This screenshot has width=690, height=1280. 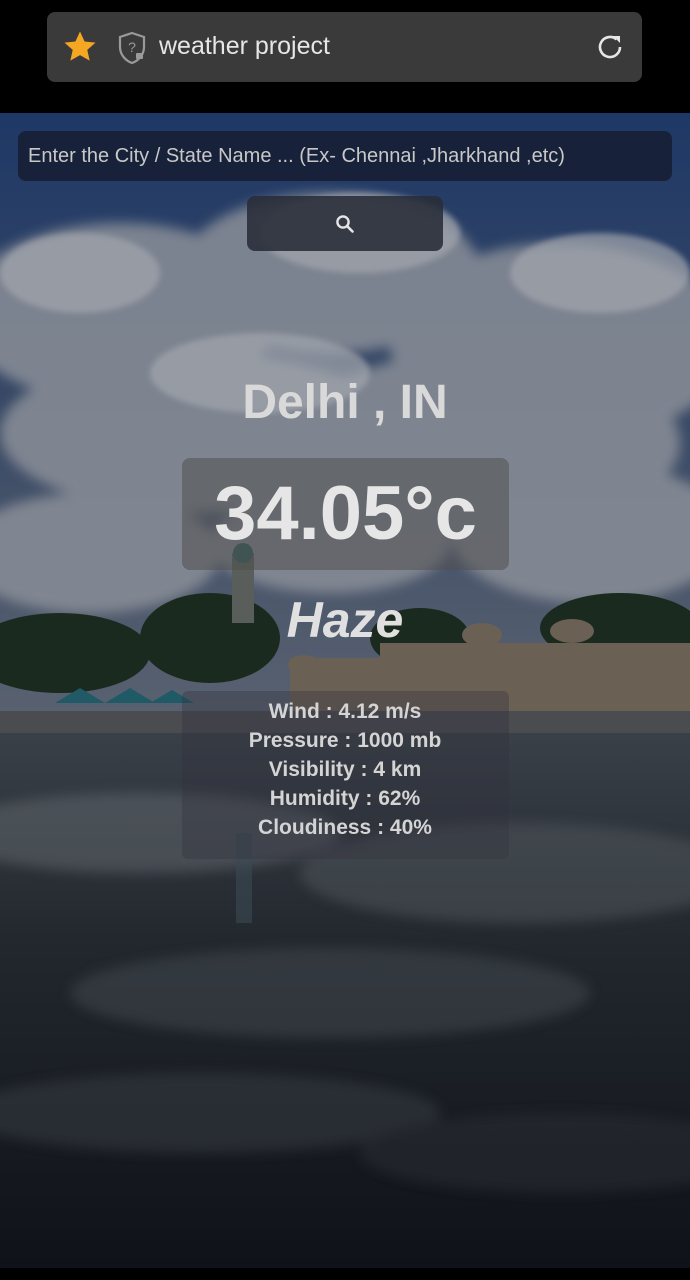 What do you see at coordinates (345, 740) in the screenshot?
I see `pressure-detail: Pressure : 1000 mb` at bounding box center [345, 740].